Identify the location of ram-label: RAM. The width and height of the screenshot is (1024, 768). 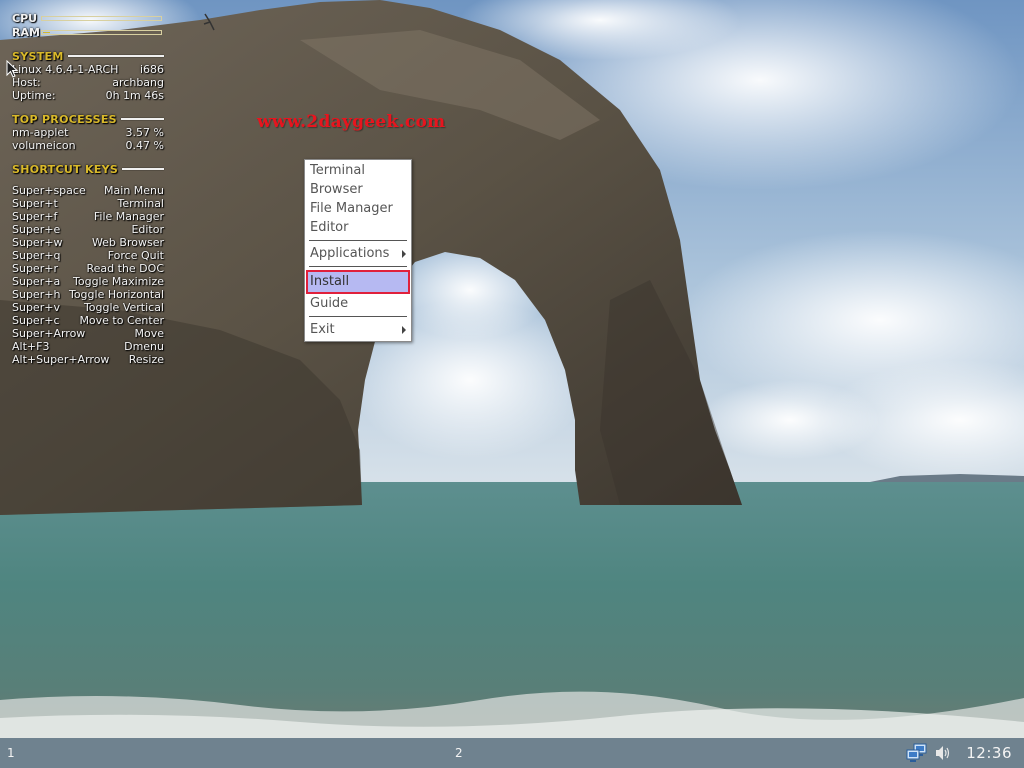
(26, 32).